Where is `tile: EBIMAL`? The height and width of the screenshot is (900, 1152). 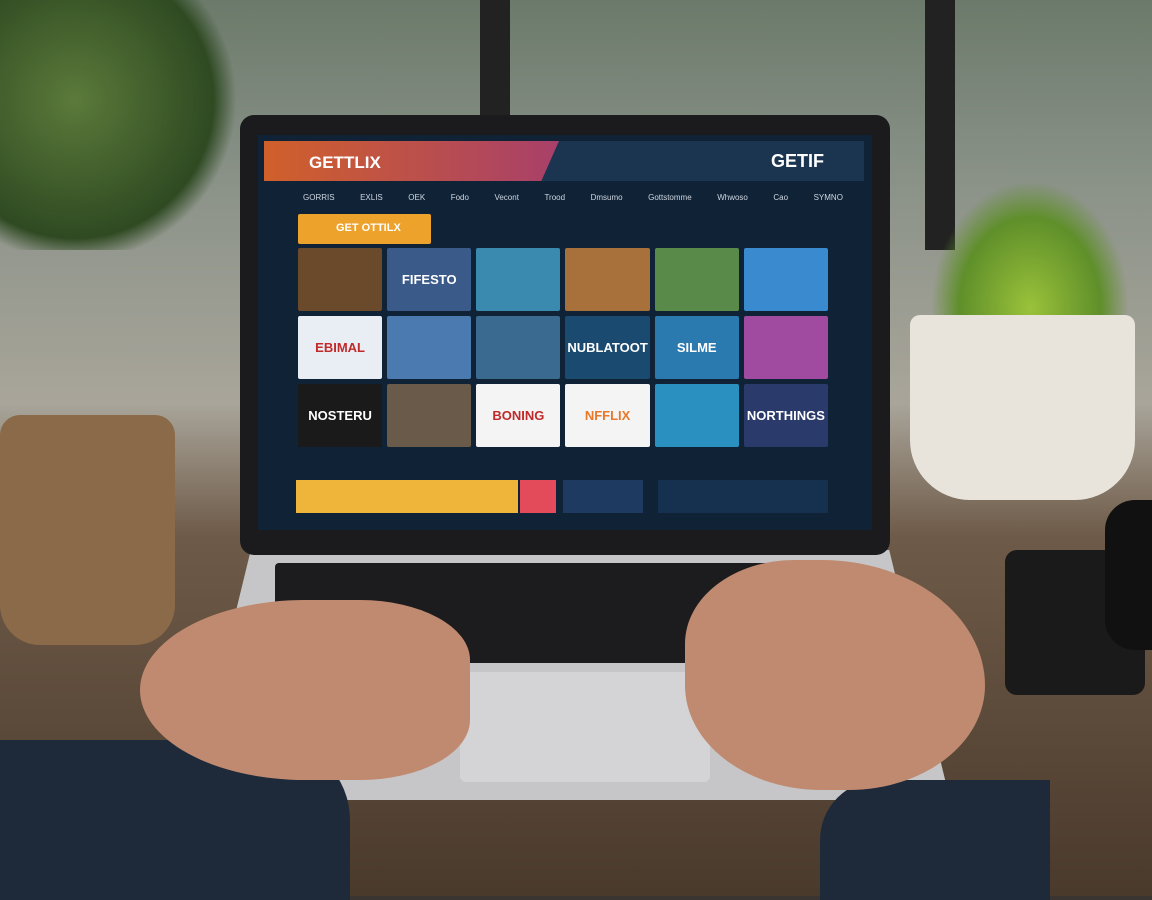 tile: EBIMAL is located at coordinates (340, 347).